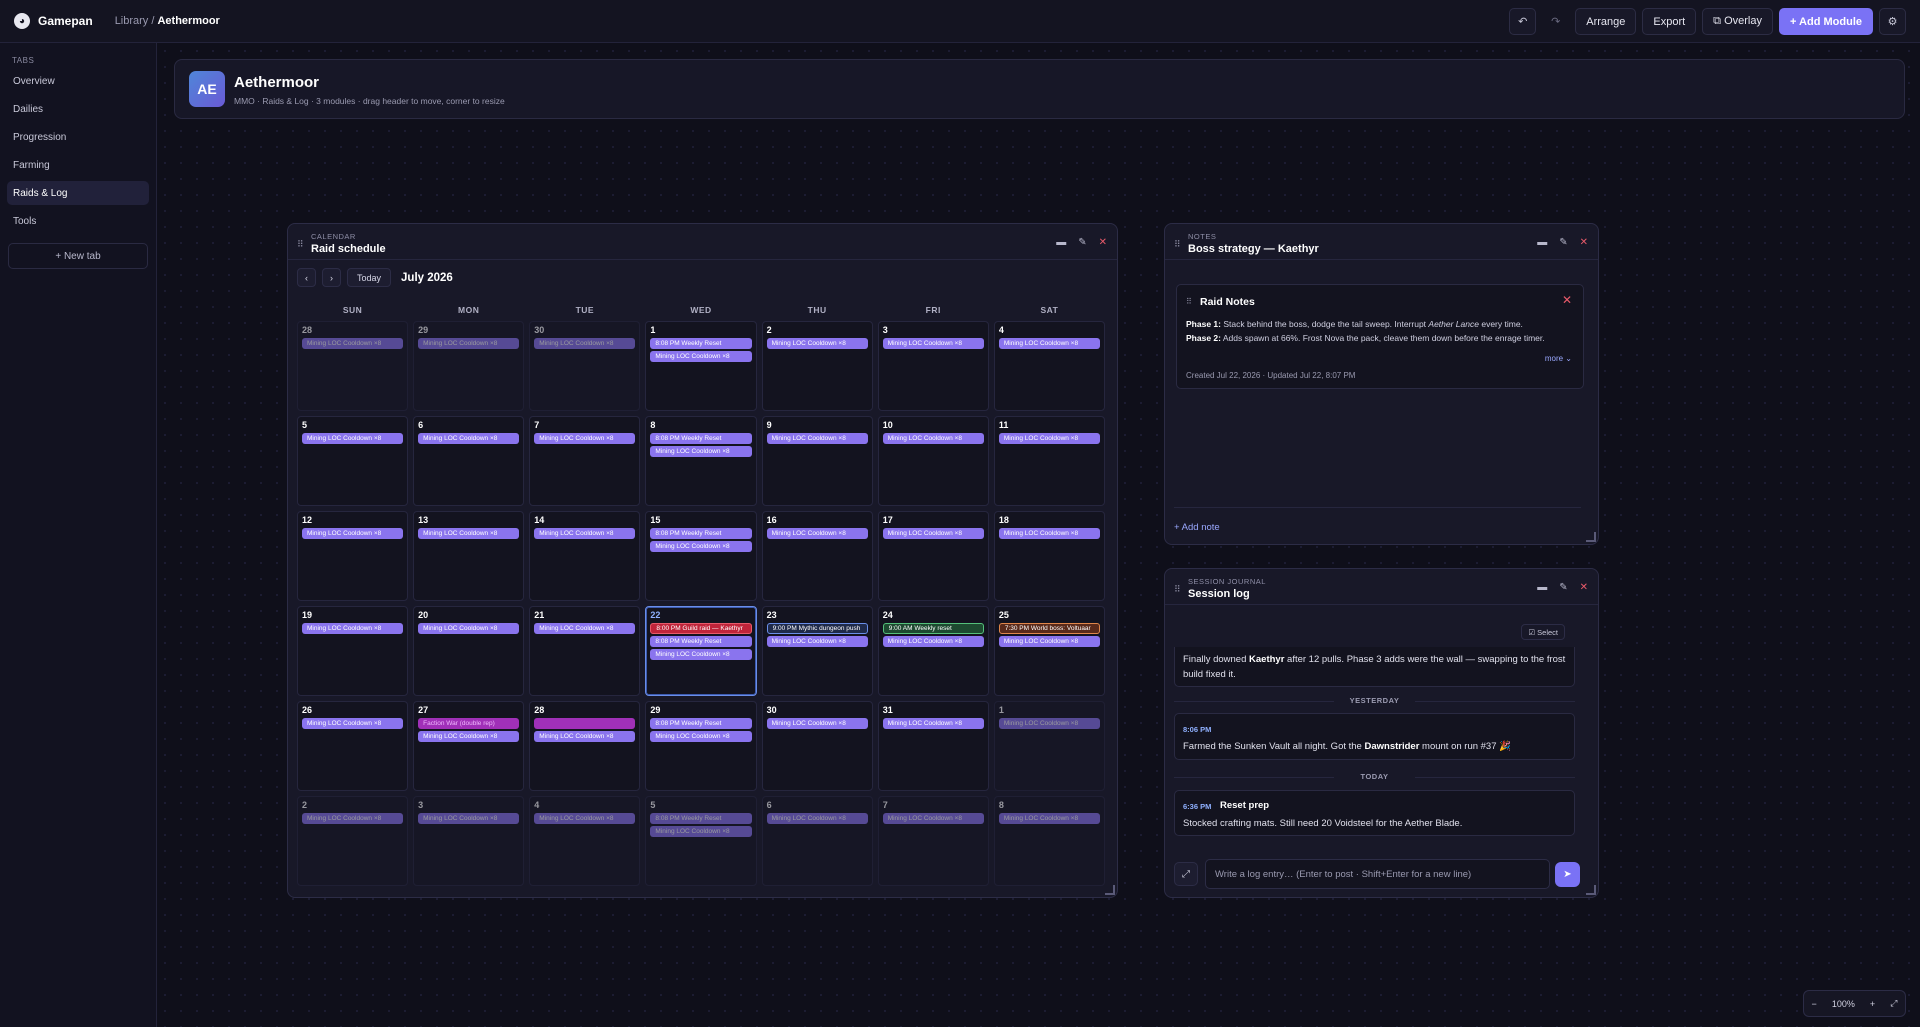 The height and width of the screenshot is (1027, 1920). I want to click on calendar-event: 7:30 PM World boss: Voltuaar, so click(1049, 628).